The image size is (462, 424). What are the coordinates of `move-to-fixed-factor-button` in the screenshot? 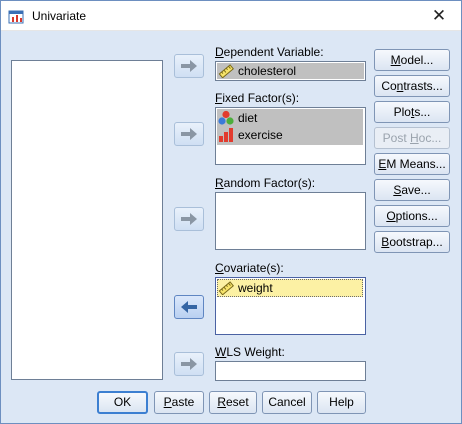 It's located at (189, 134).